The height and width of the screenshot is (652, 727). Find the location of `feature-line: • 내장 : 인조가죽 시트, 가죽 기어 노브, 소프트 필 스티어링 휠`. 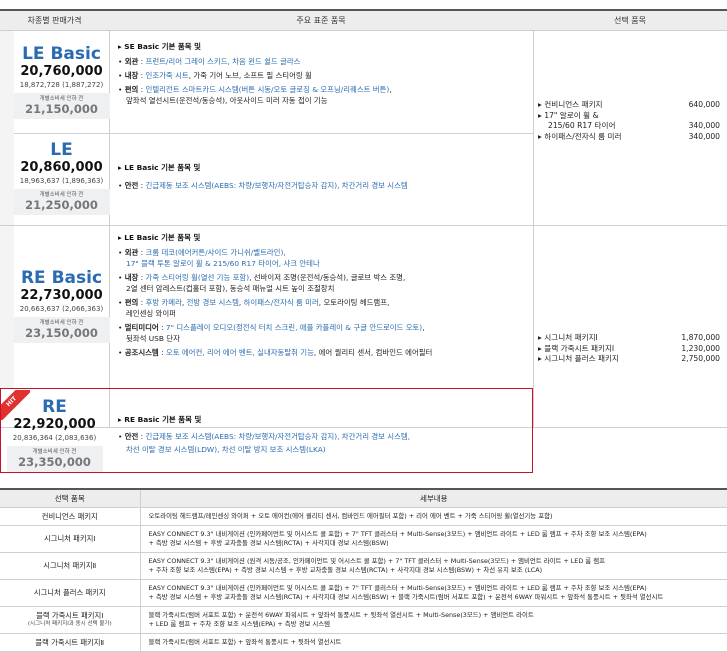

feature-line: • 내장 : 인조가죽 시트, 가죽 기어 노브, 소프트 필 스티어링 휠 is located at coordinates (323, 75).